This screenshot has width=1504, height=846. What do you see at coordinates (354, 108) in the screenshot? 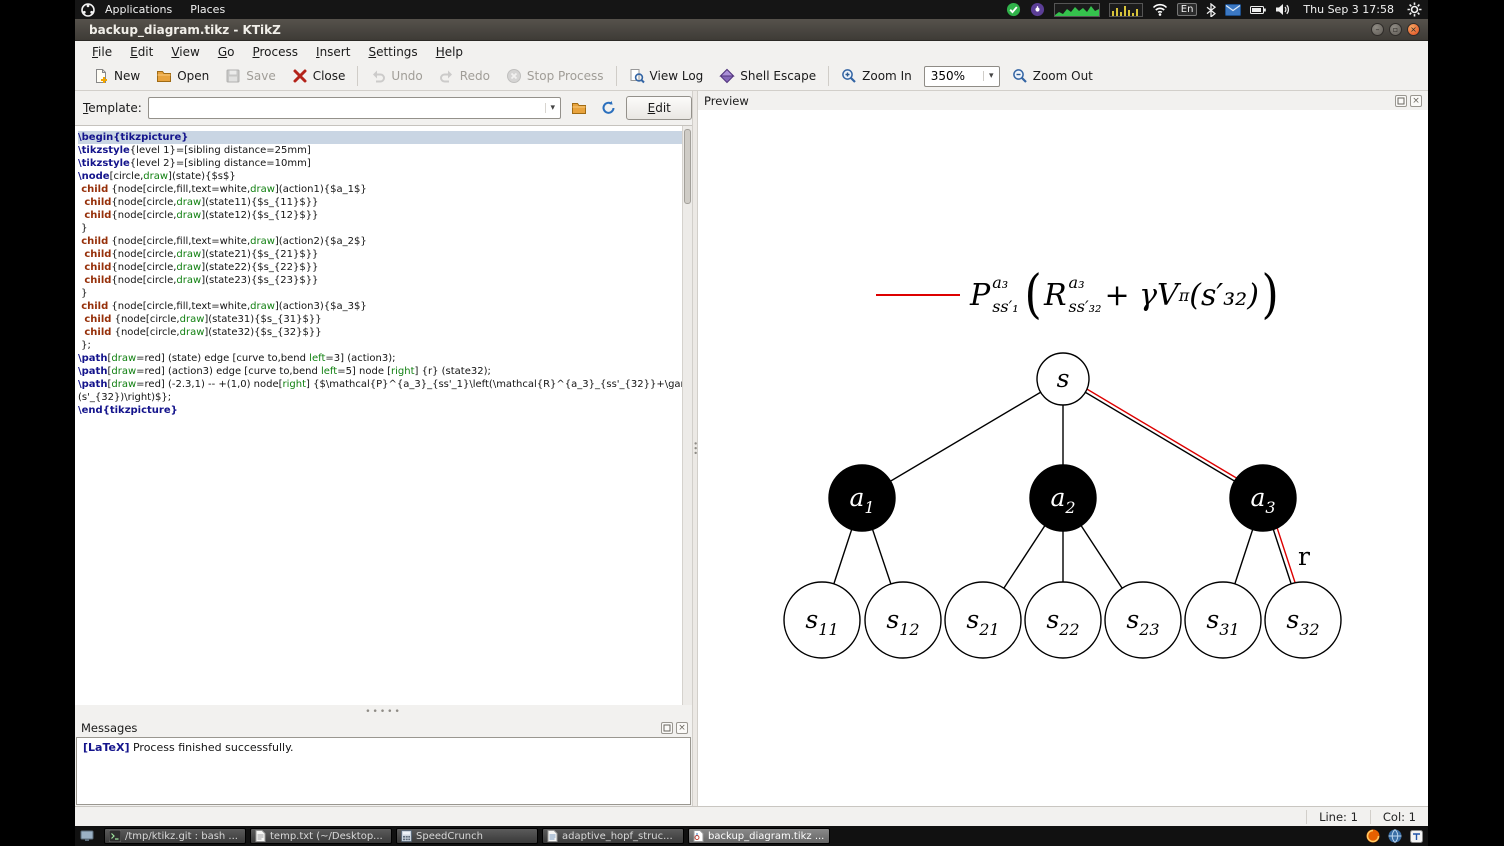
I see `template-combobox: ▾` at bounding box center [354, 108].